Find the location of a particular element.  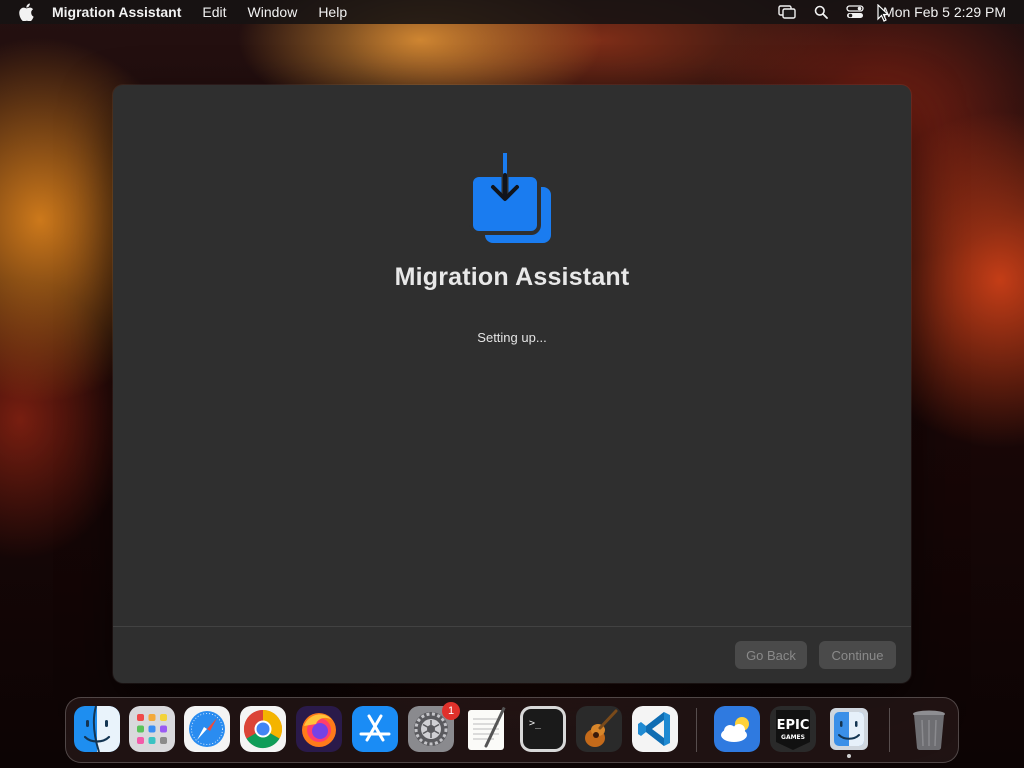

migration-finder-icon is located at coordinates (849, 732).